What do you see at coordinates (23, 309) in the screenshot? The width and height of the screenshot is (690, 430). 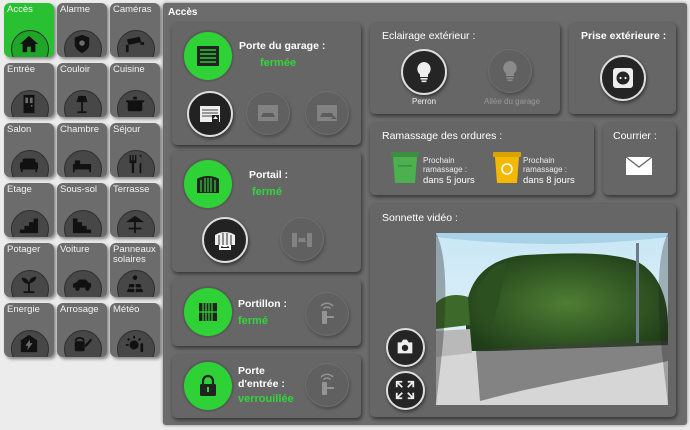 I see `nav-tile-label: Energie` at bounding box center [23, 309].